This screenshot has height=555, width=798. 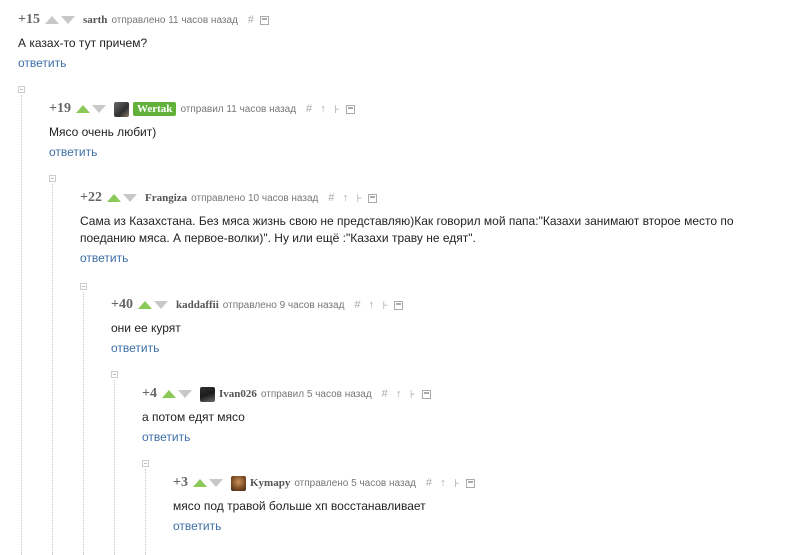 What do you see at coordinates (149, 393) in the screenshot?
I see `comment-rating: +4` at bounding box center [149, 393].